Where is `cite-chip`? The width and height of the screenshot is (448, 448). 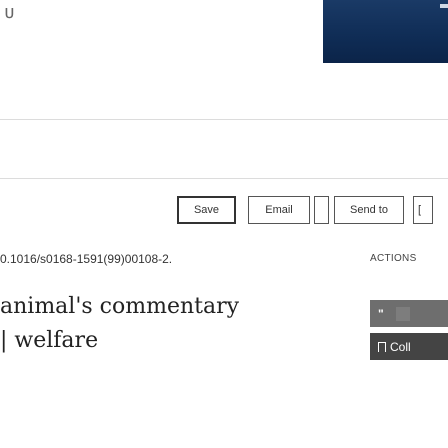 cite-chip is located at coordinates (402, 313).